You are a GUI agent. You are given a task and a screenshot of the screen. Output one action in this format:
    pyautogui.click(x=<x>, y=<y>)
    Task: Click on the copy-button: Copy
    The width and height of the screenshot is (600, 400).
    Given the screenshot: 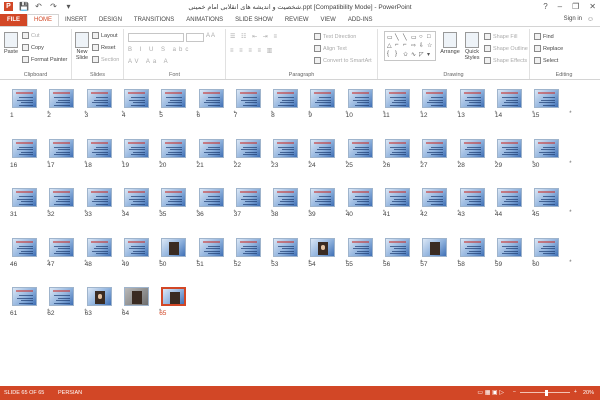 What is the action you would take?
    pyautogui.click(x=33, y=47)
    